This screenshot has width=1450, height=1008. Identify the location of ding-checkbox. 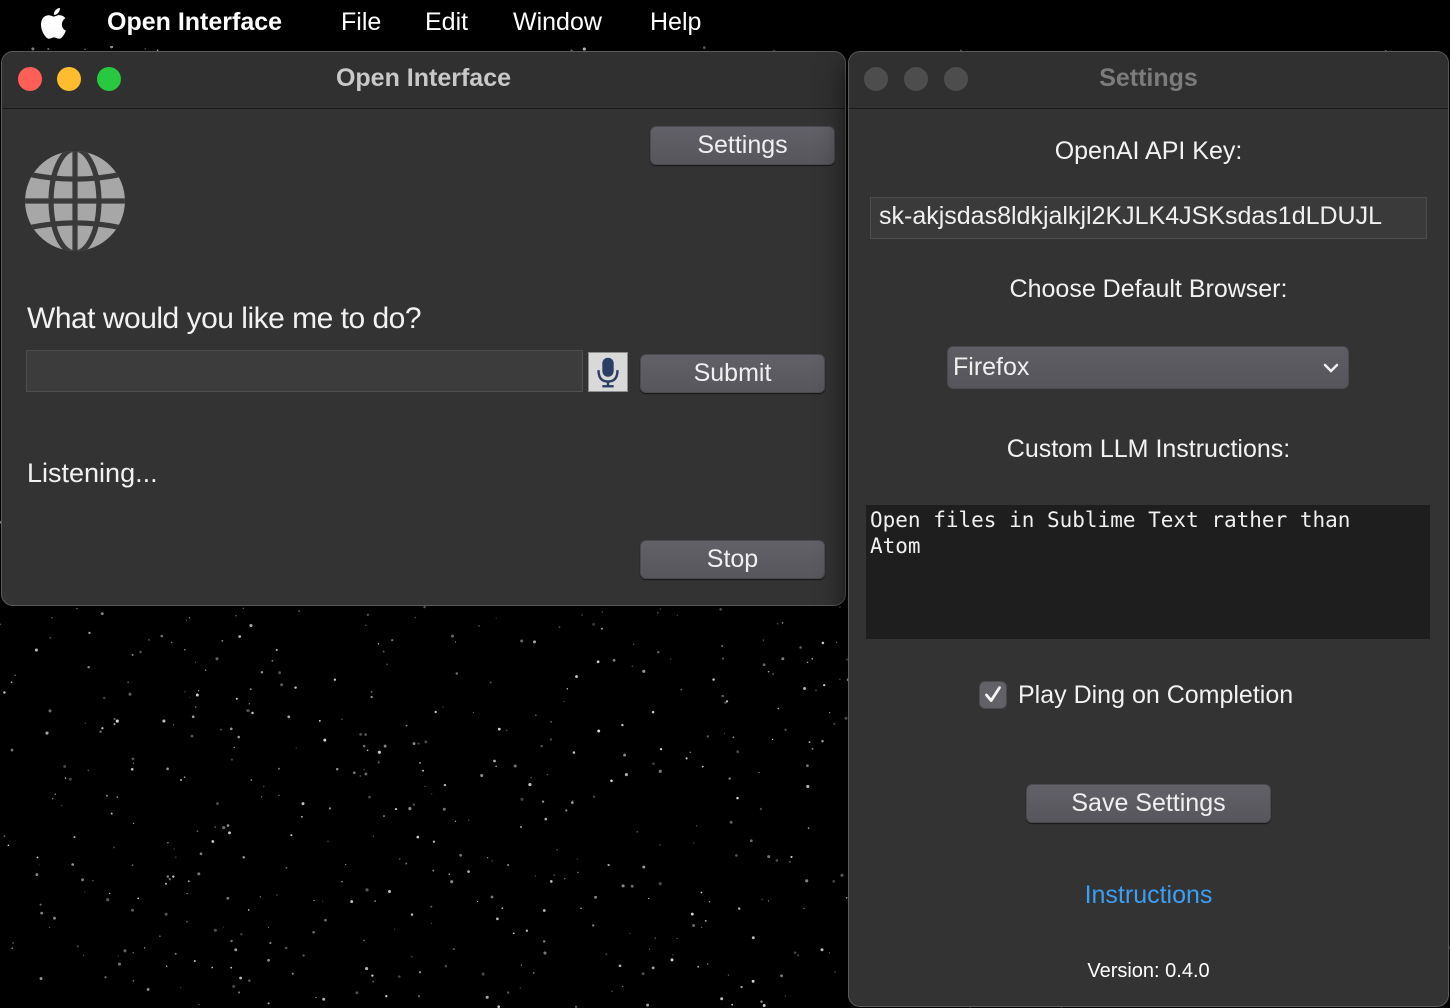
(993, 695).